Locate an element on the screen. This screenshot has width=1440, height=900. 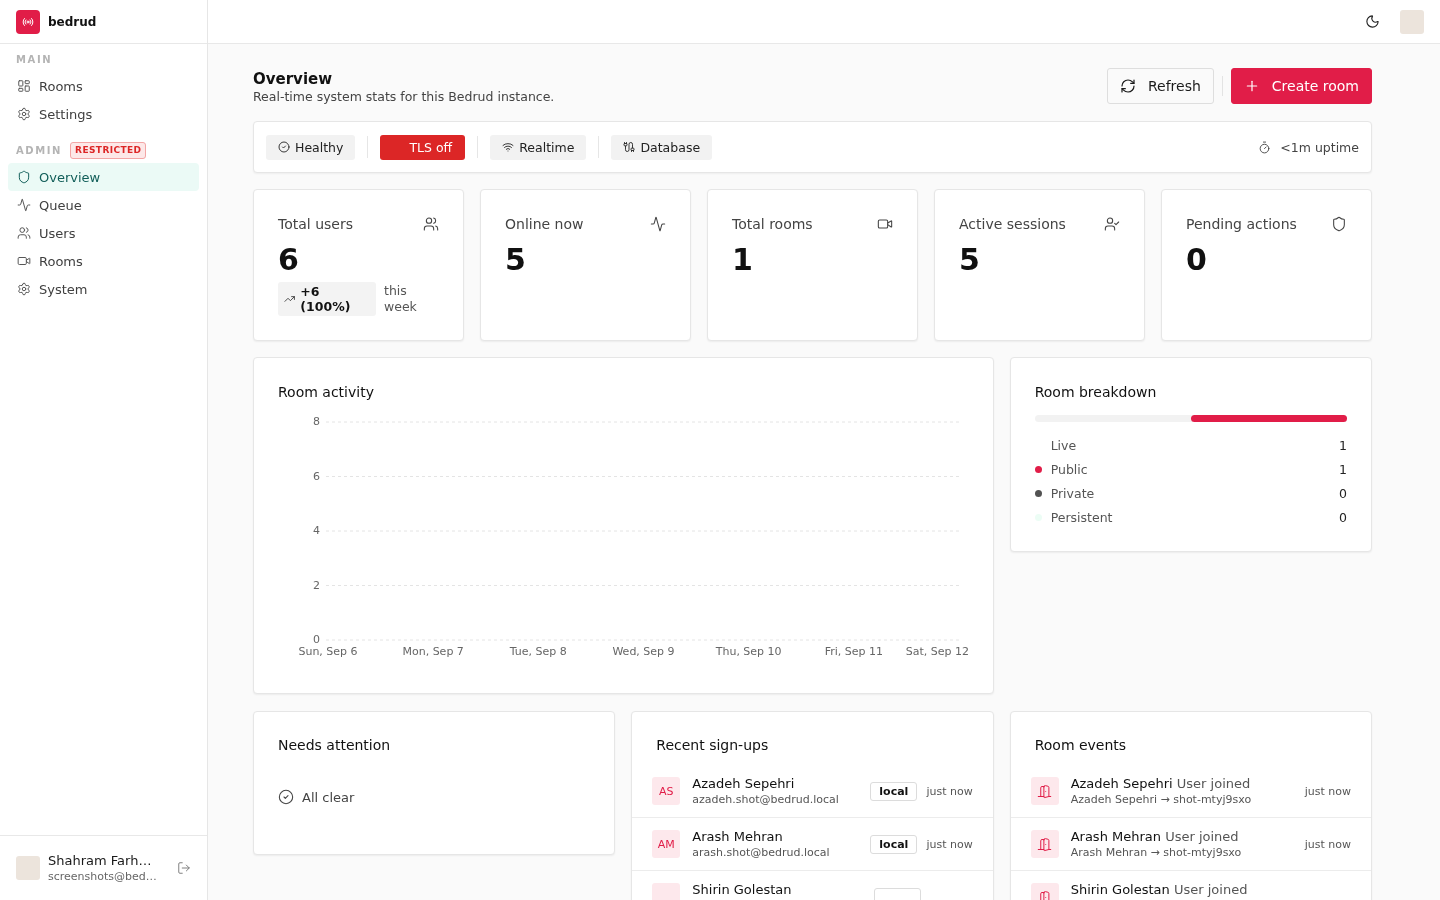
change-value: +6 (100%) is located at coordinates (326, 299).